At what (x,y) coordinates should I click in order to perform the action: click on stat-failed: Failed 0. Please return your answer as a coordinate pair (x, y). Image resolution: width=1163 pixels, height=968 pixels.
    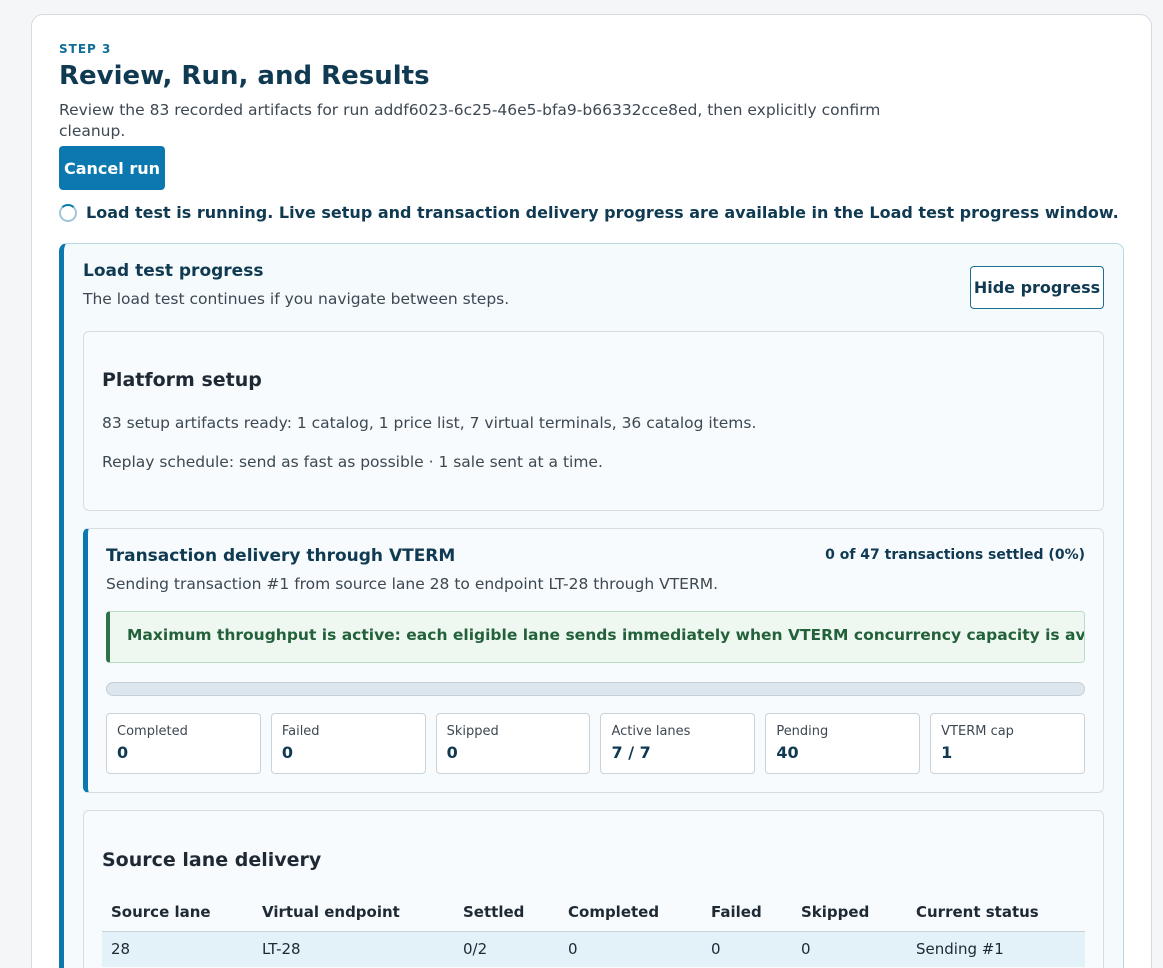
    Looking at the image, I should click on (348, 743).